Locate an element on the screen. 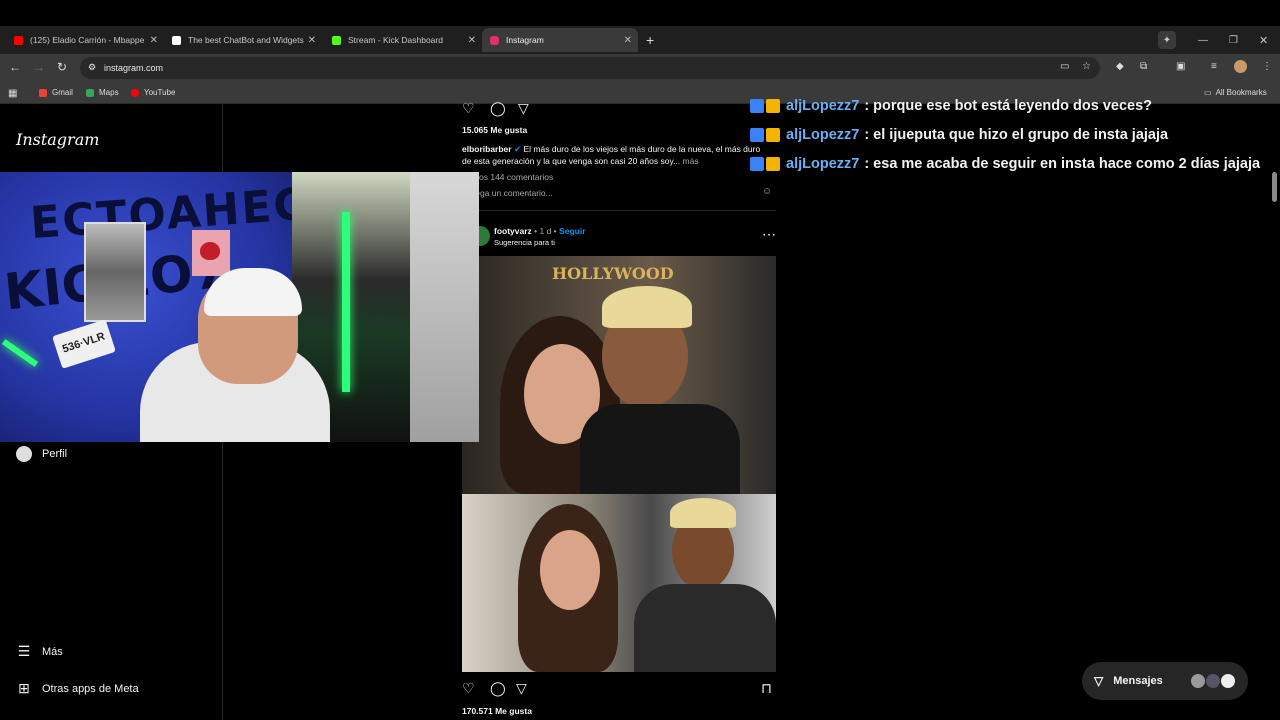  profile-icon is located at coordinates (24, 454).